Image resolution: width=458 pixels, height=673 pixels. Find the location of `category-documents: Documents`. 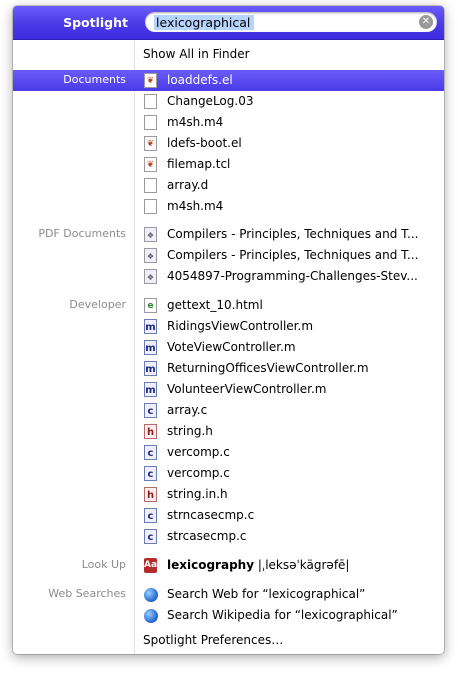

category-documents: Documents is located at coordinates (94, 79).